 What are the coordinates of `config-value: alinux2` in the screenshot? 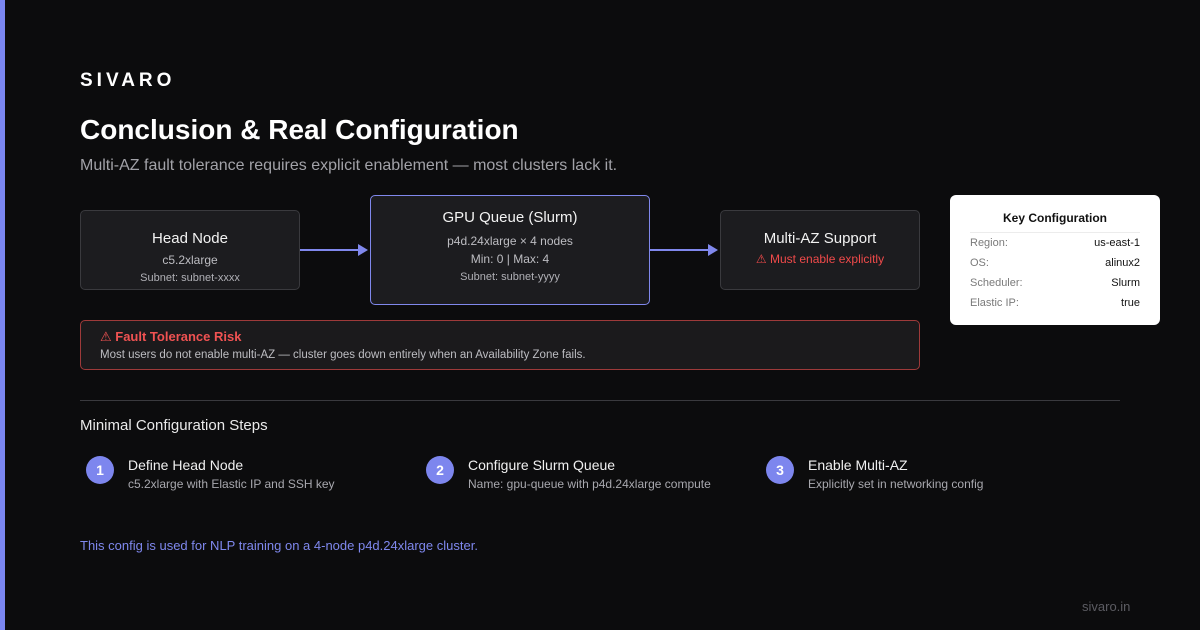 It's located at (1122, 263).